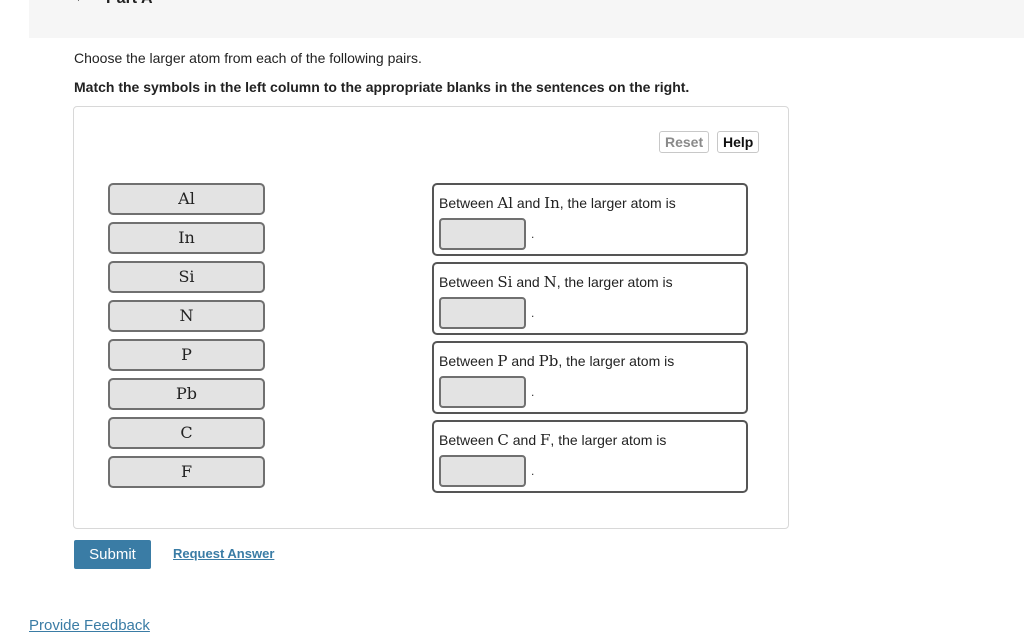 This screenshot has width=1024, height=643. Describe the element at coordinates (186, 394) in the screenshot. I see `symbol-chip-pb: Pb` at that location.